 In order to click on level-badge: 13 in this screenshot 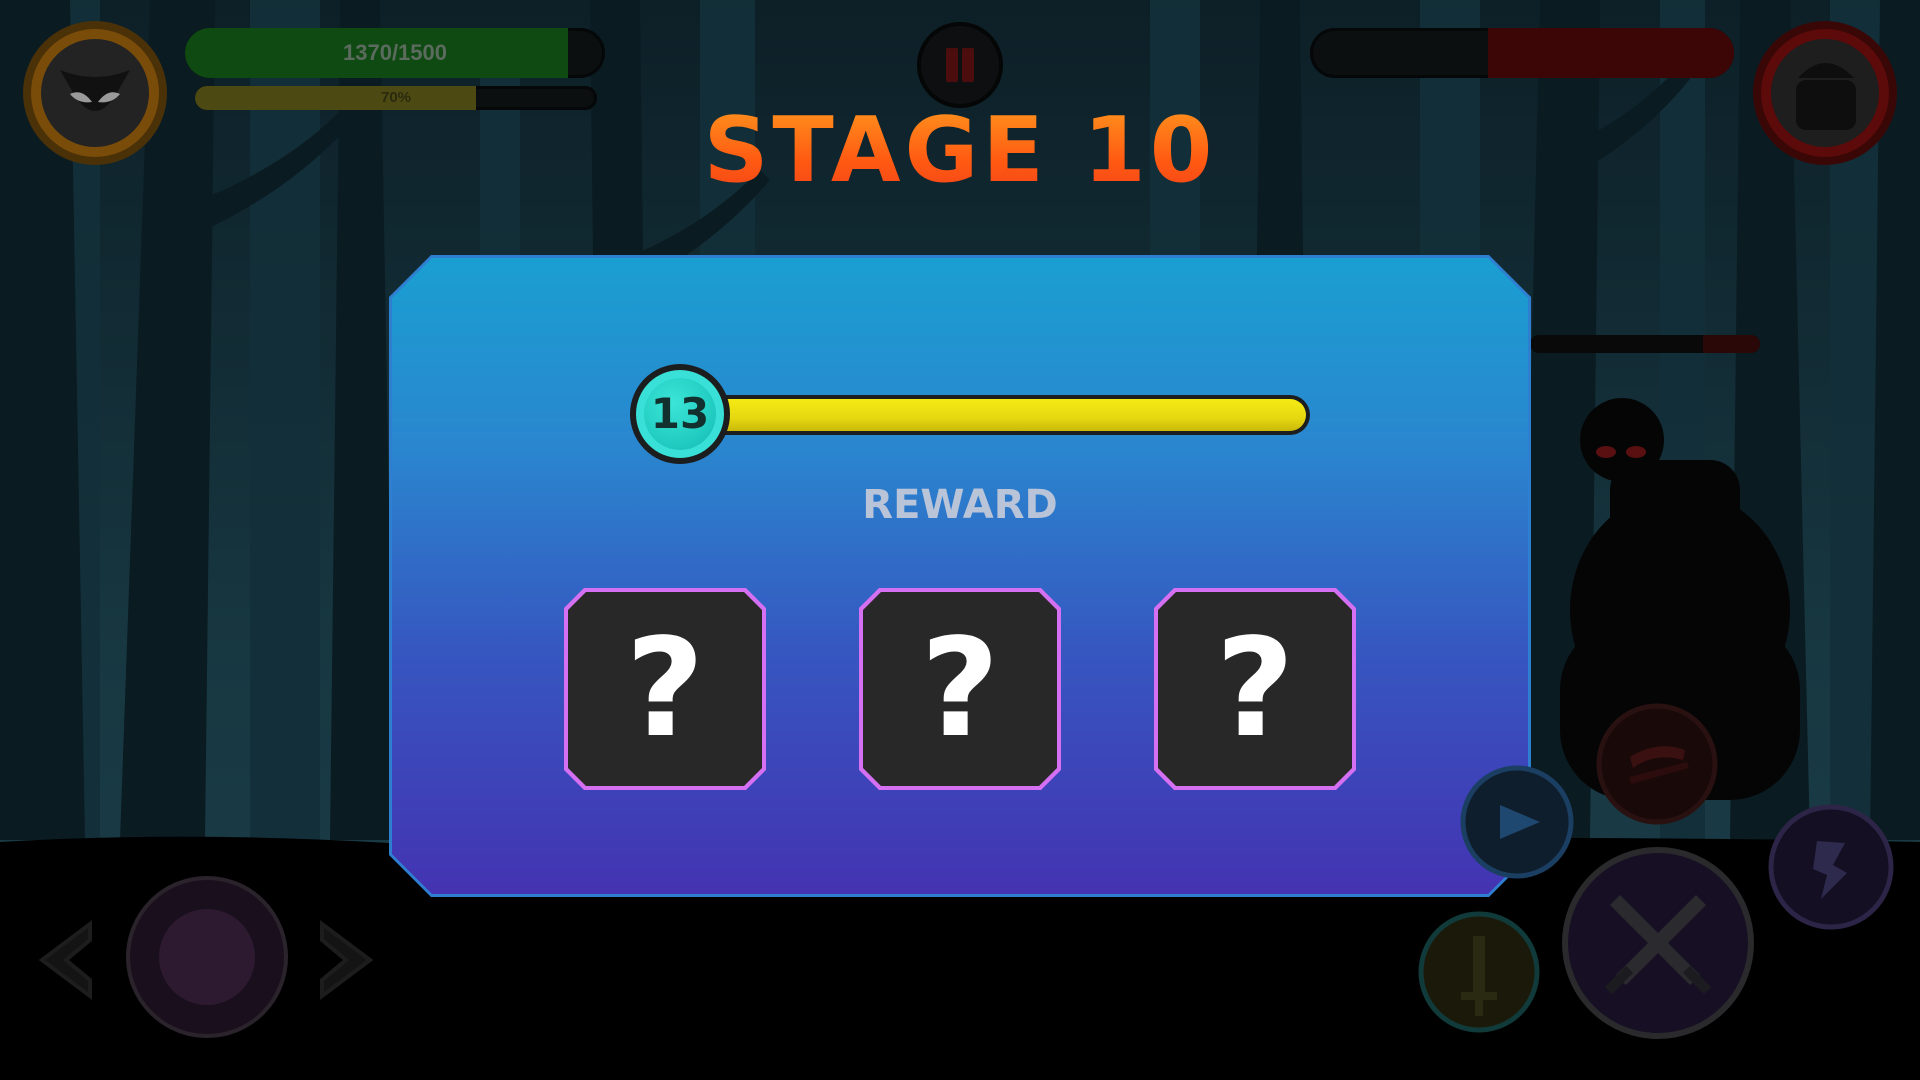, I will do `click(680, 414)`.